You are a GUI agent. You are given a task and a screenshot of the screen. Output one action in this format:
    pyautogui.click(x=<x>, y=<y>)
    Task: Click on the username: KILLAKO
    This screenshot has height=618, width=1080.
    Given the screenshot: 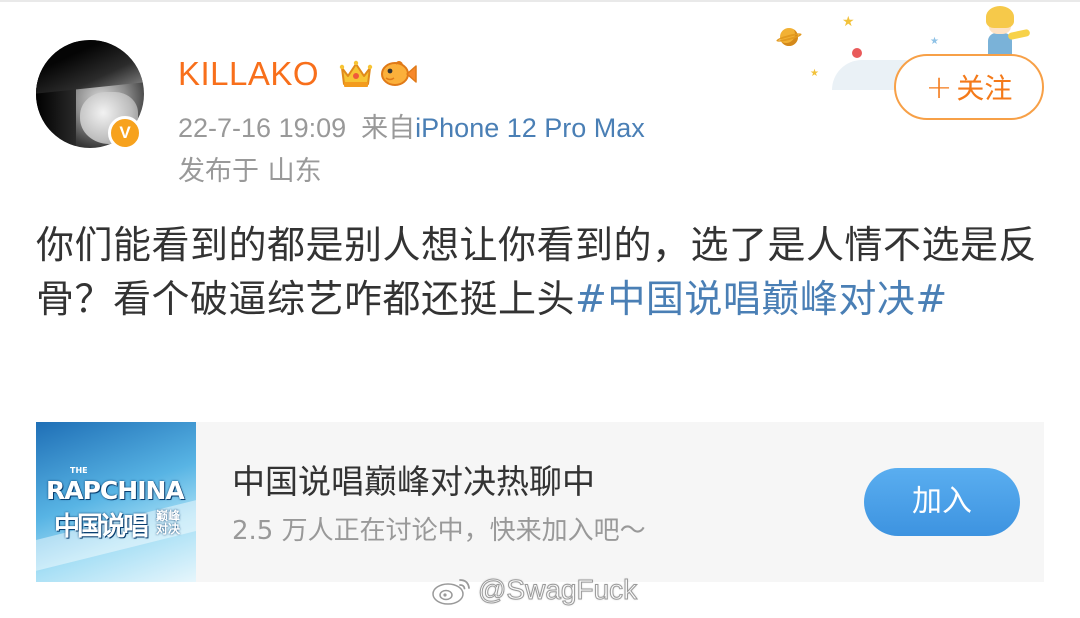 What is the action you would take?
    pyautogui.click(x=248, y=74)
    